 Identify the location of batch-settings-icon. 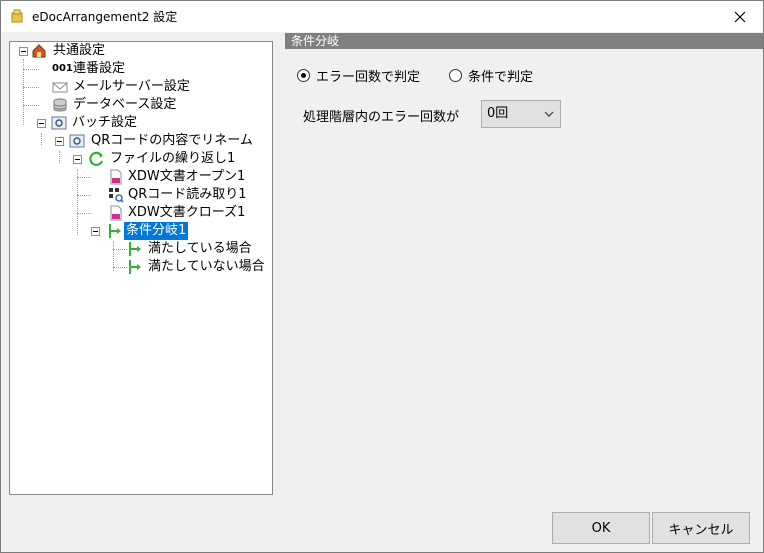
(59, 123).